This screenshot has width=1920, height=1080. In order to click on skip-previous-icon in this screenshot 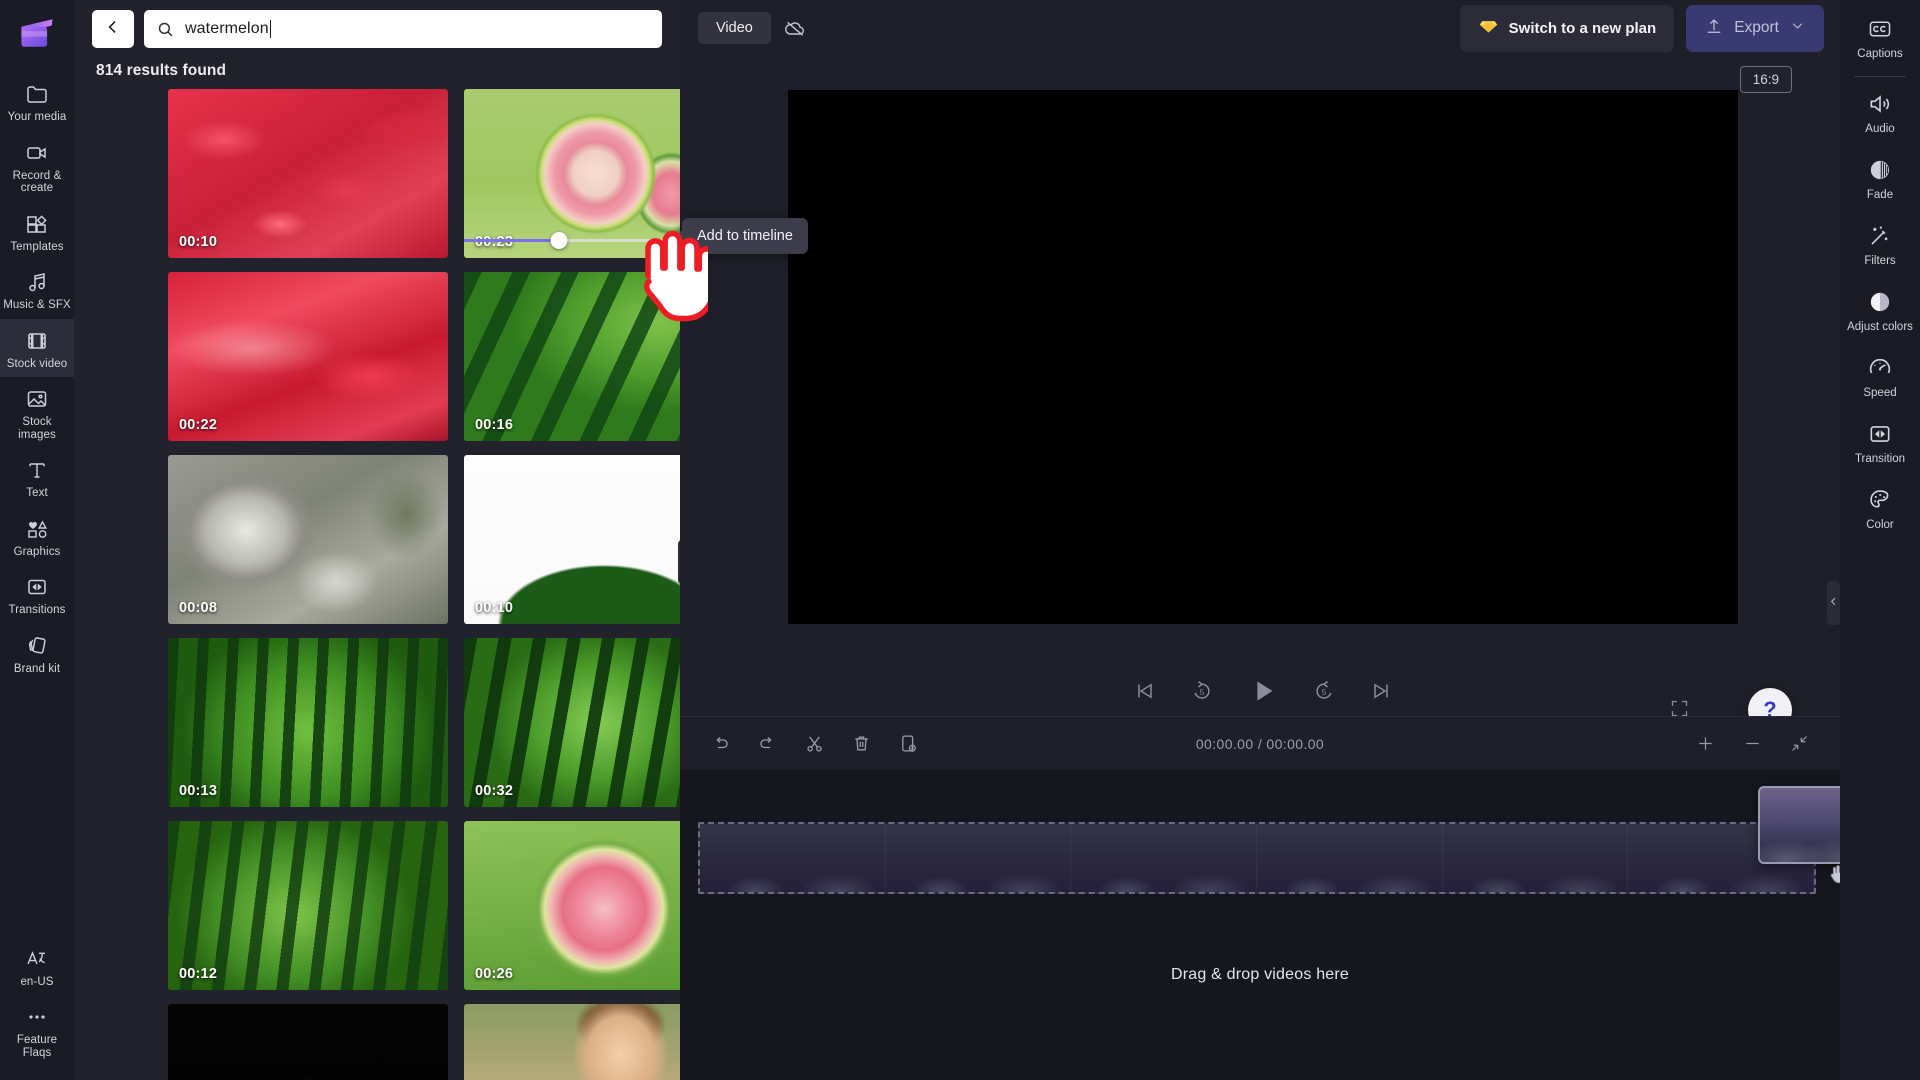, I will do `click(1144, 691)`.